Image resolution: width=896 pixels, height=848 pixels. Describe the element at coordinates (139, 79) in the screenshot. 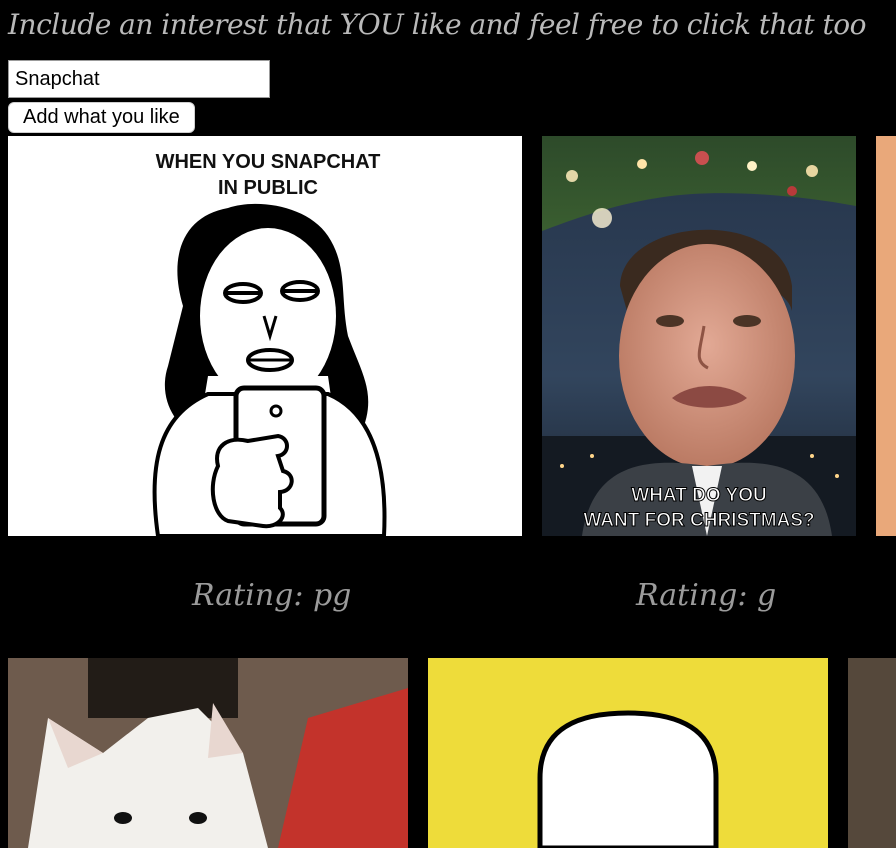

I see `search-input` at that location.